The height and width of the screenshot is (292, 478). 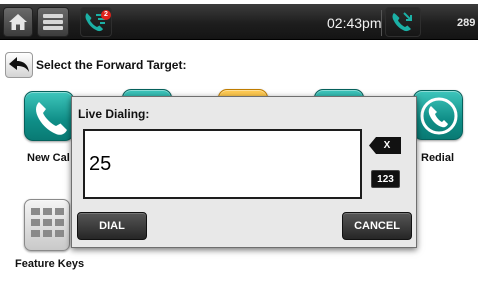 What do you see at coordinates (239, 22) in the screenshot?
I see `status-bar: 2 02:43pm 289` at bounding box center [239, 22].